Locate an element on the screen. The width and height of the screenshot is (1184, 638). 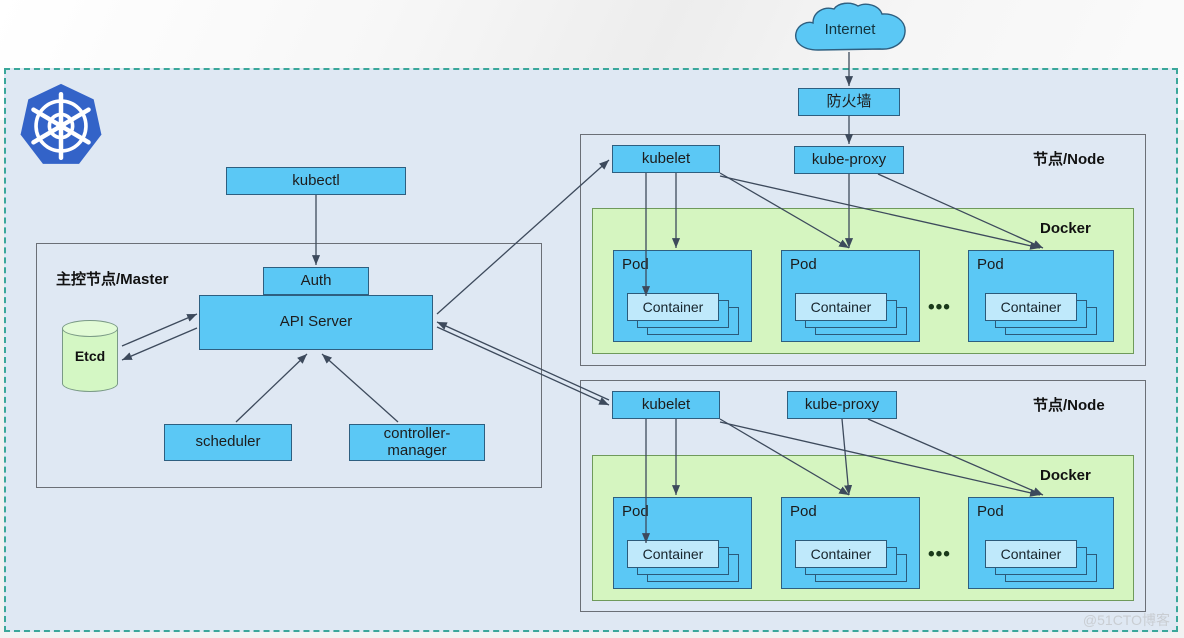
firewall-box: 防火墙 is located at coordinates (849, 102).